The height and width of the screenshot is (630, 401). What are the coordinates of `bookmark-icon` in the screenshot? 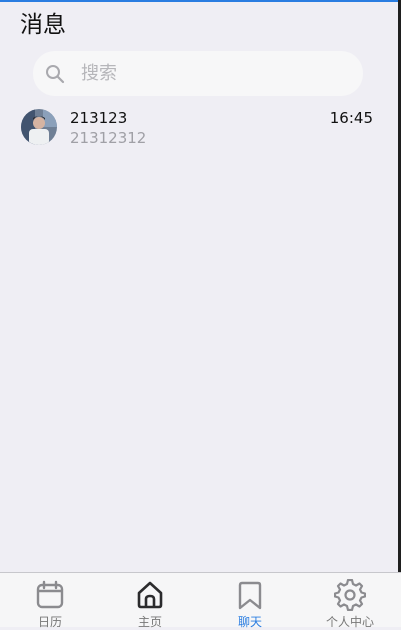 It's located at (250, 595).